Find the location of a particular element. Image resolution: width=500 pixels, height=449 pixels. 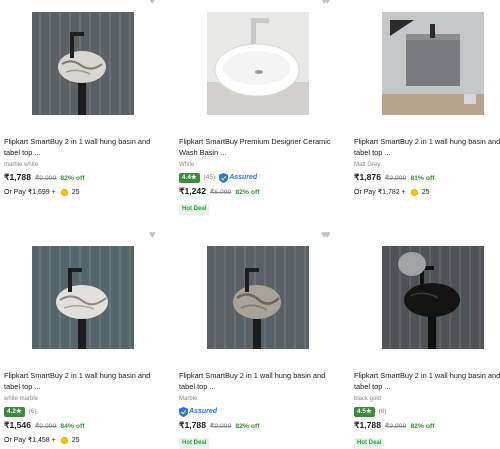

price-row: ₹1,242 ₹6,999 82% off is located at coordinates (259, 191).